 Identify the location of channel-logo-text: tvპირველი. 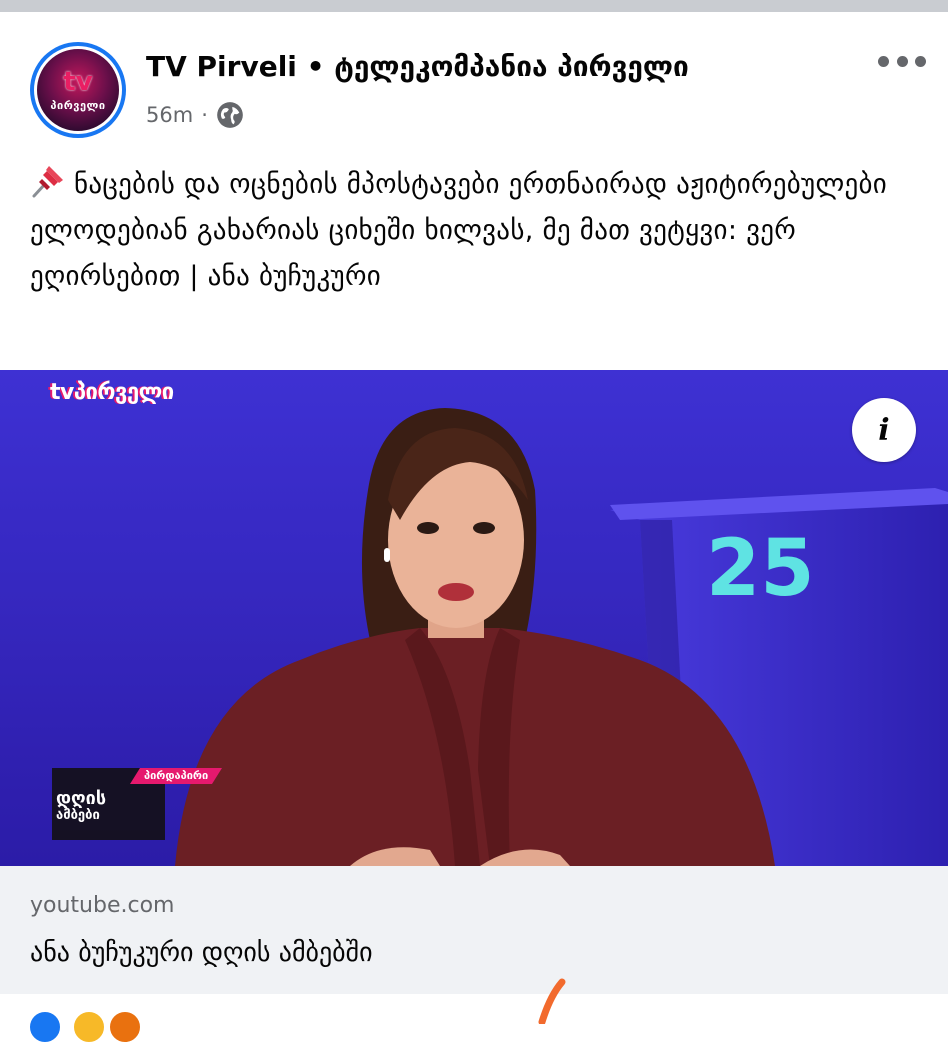
(112, 392).